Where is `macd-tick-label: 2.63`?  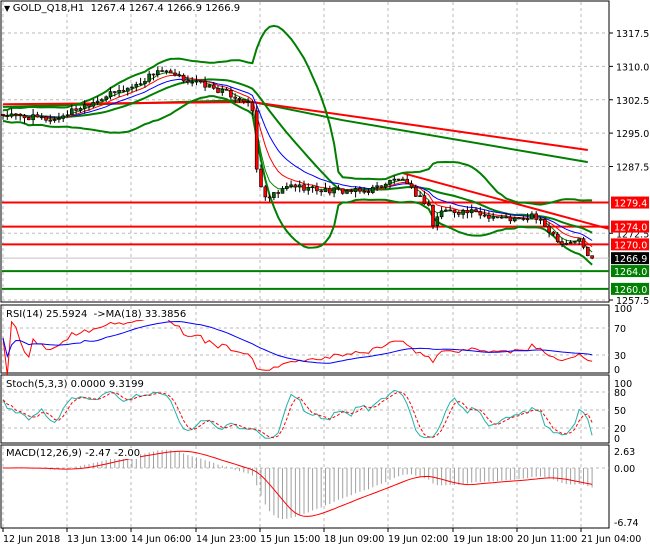 macd-tick-label: 2.63 is located at coordinates (624, 452).